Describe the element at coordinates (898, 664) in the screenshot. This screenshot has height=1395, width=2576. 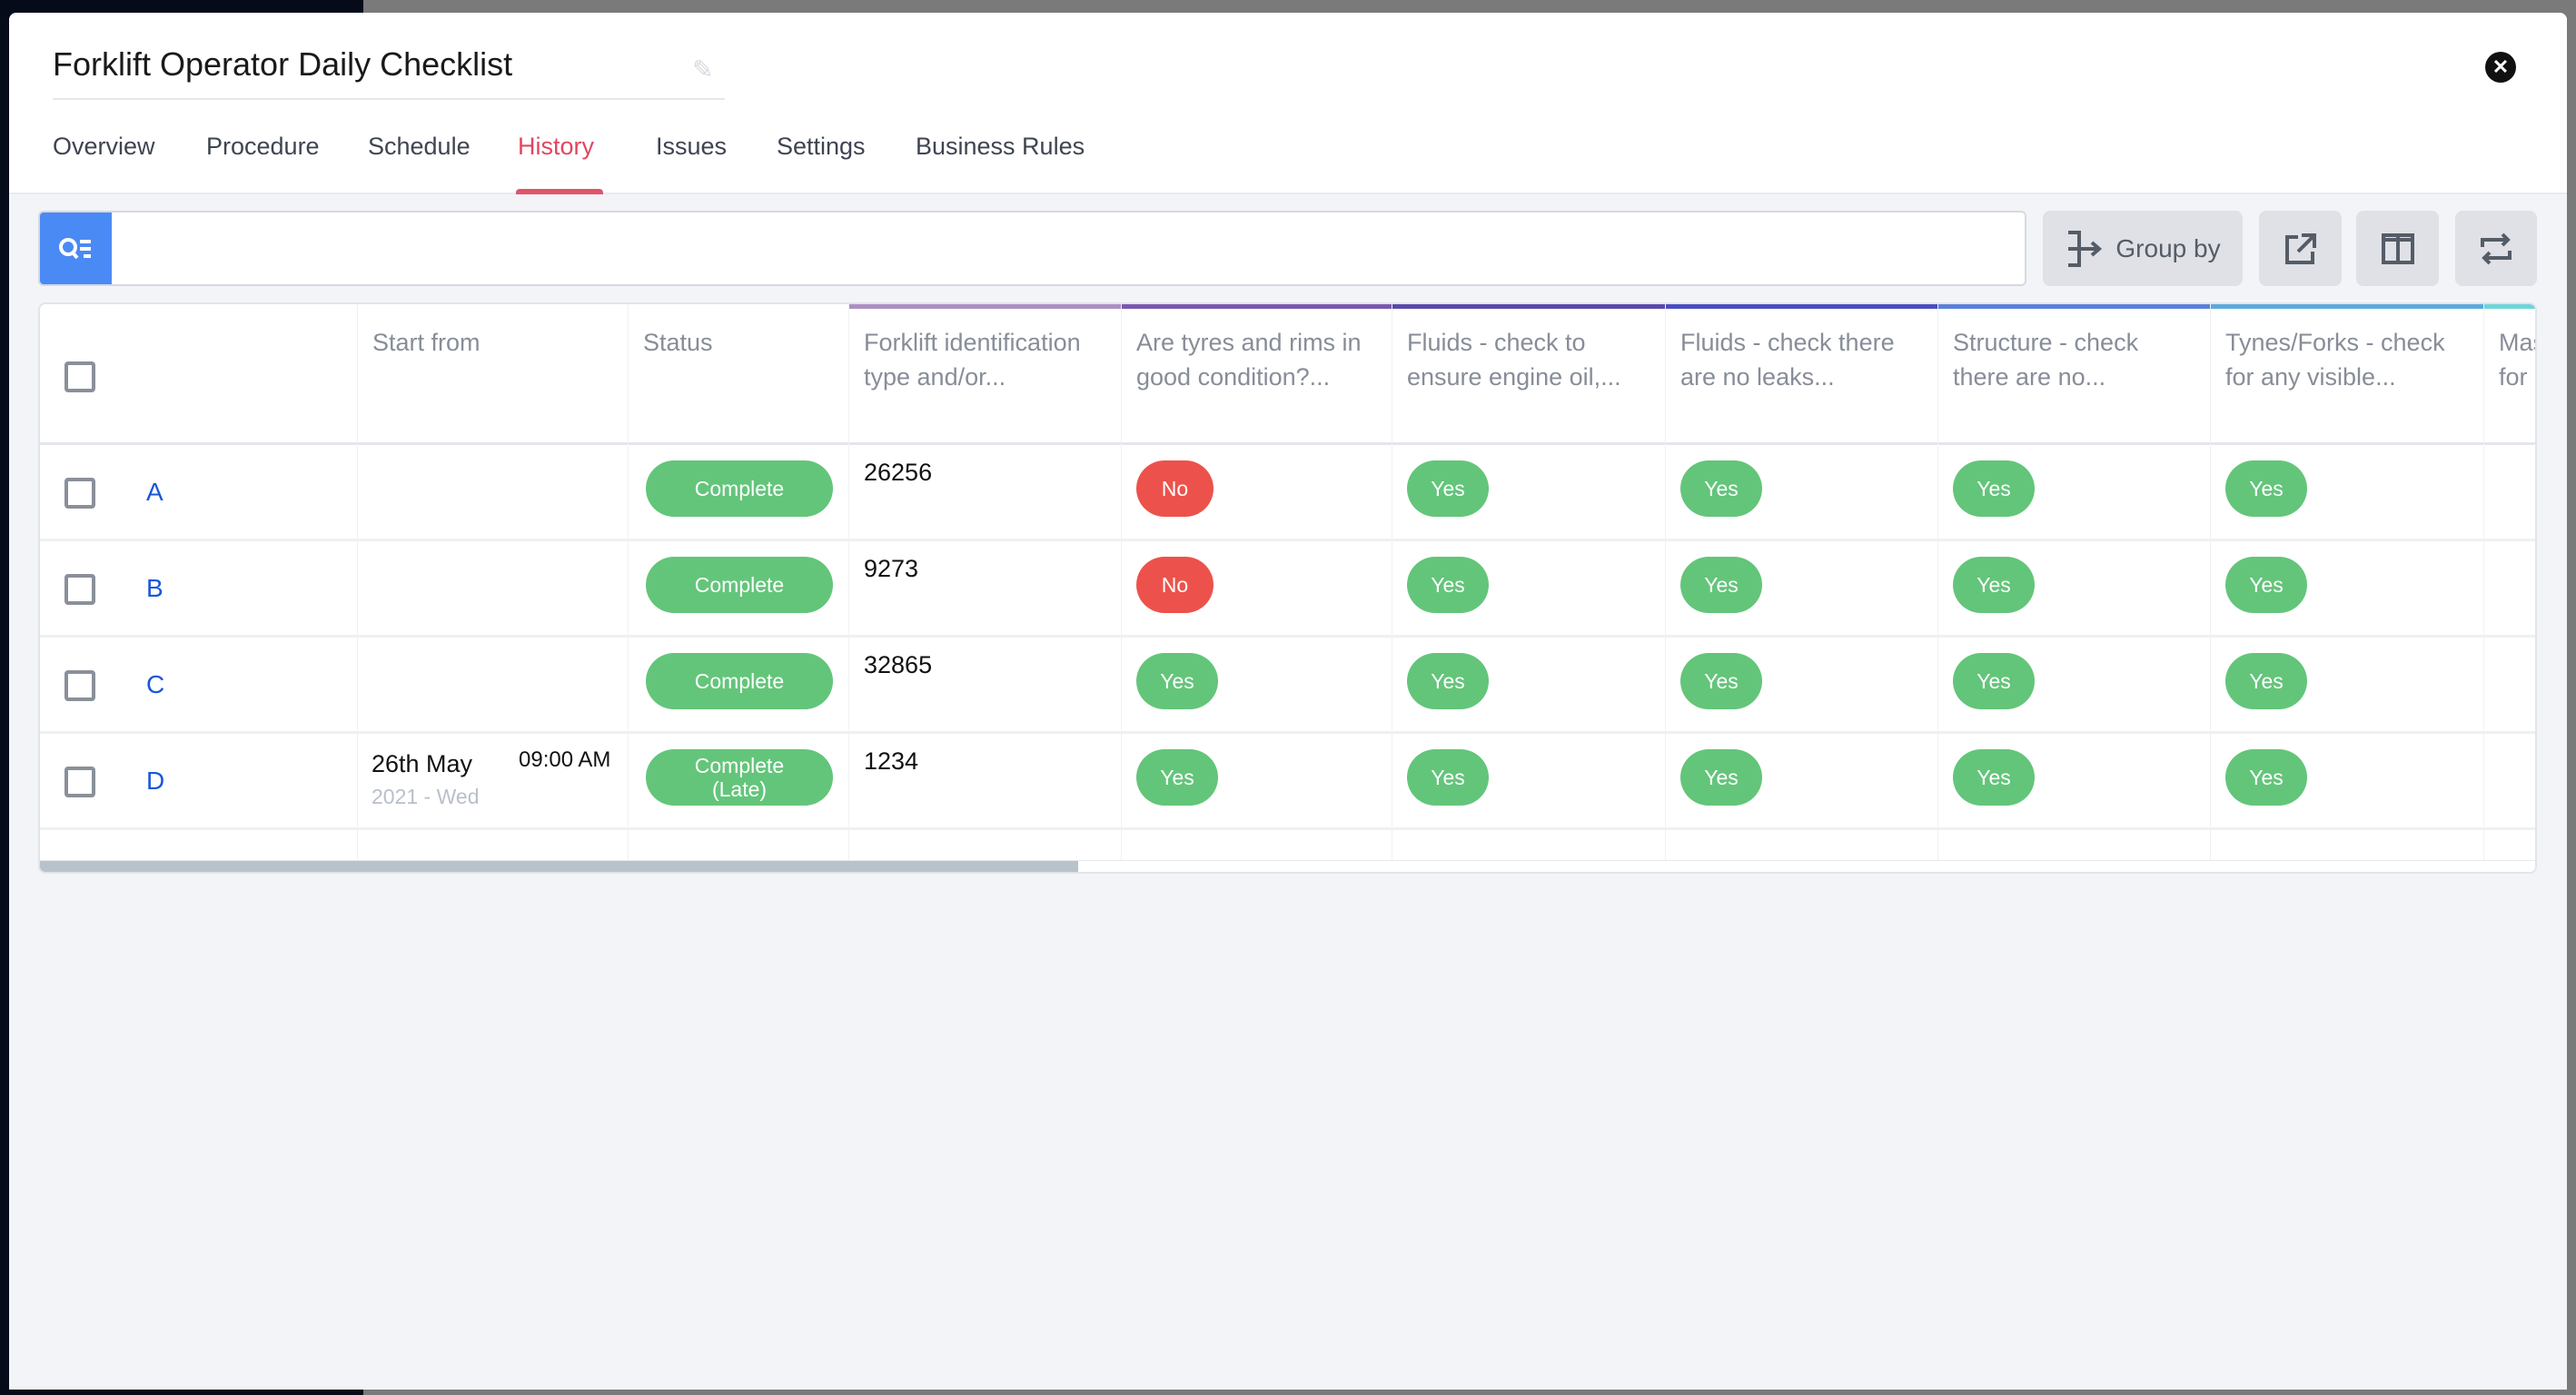
I see `forklift-id: 32865` at that location.